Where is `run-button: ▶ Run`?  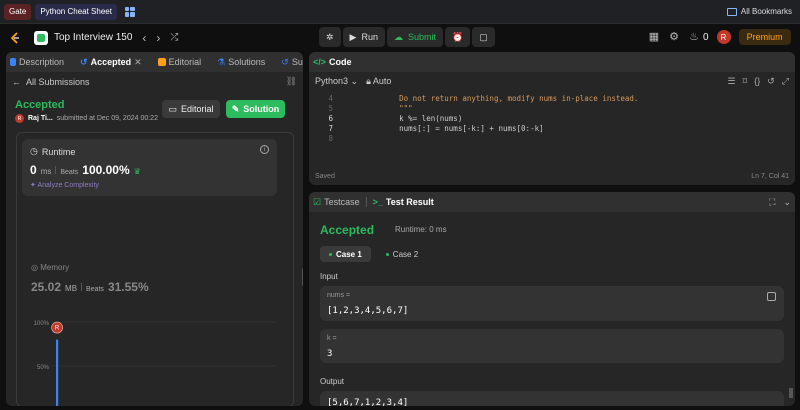 run-button: ▶ Run is located at coordinates (363, 37).